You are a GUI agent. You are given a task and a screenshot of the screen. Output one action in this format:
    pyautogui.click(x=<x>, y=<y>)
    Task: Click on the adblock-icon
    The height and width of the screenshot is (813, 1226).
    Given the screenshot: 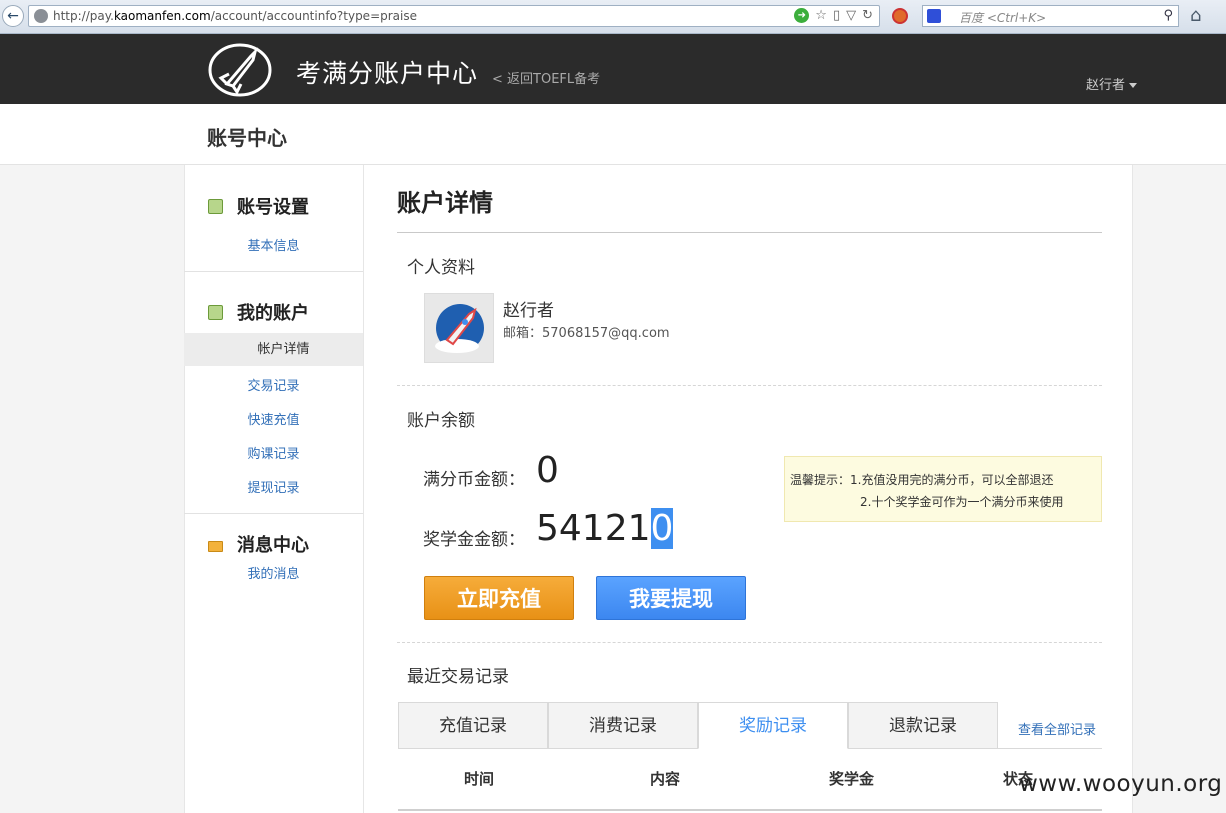 What is the action you would take?
    pyautogui.click(x=900, y=16)
    